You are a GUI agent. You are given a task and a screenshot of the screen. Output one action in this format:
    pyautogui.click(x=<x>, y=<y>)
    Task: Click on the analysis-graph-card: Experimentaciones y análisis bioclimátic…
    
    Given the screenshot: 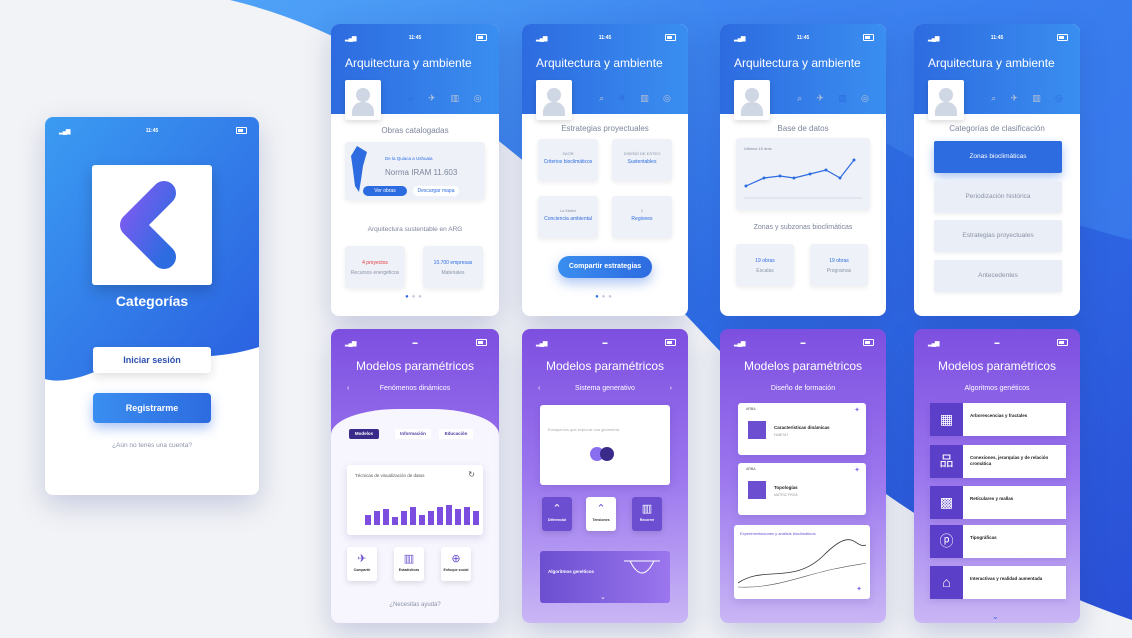 What is the action you would take?
    pyautogui.click(x=802, y=562)
    